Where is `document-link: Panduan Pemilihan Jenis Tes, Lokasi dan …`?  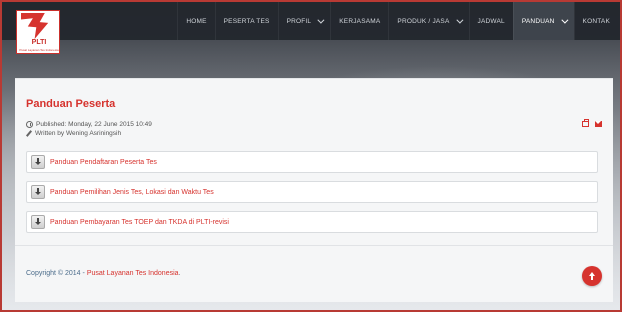 document-link: Panduan Pemilihan Jenis Tes, Lokasi dan … is located at coordinates (132, 192).